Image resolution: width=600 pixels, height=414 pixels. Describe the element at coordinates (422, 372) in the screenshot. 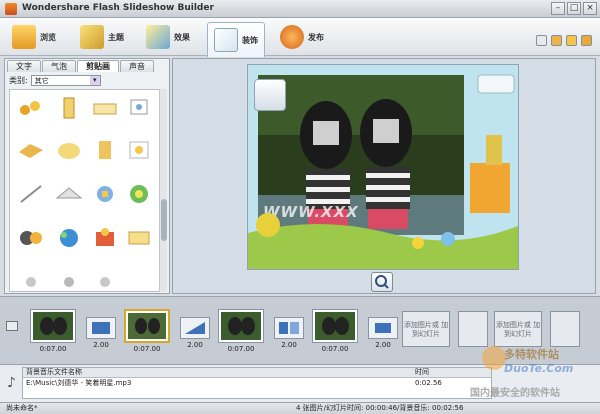

I see `col-music-time: 时间` at that location.